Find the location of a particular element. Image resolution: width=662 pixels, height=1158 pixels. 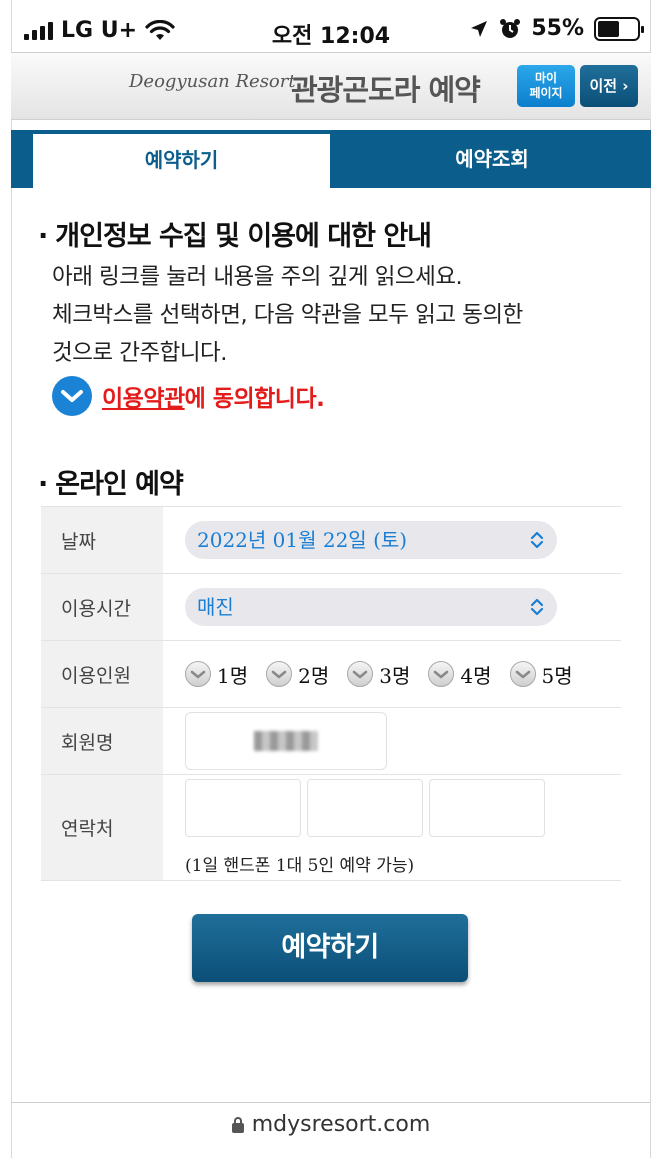

agree-text: 이용약관에 동의합니다. is located at coordinates (213, 396).